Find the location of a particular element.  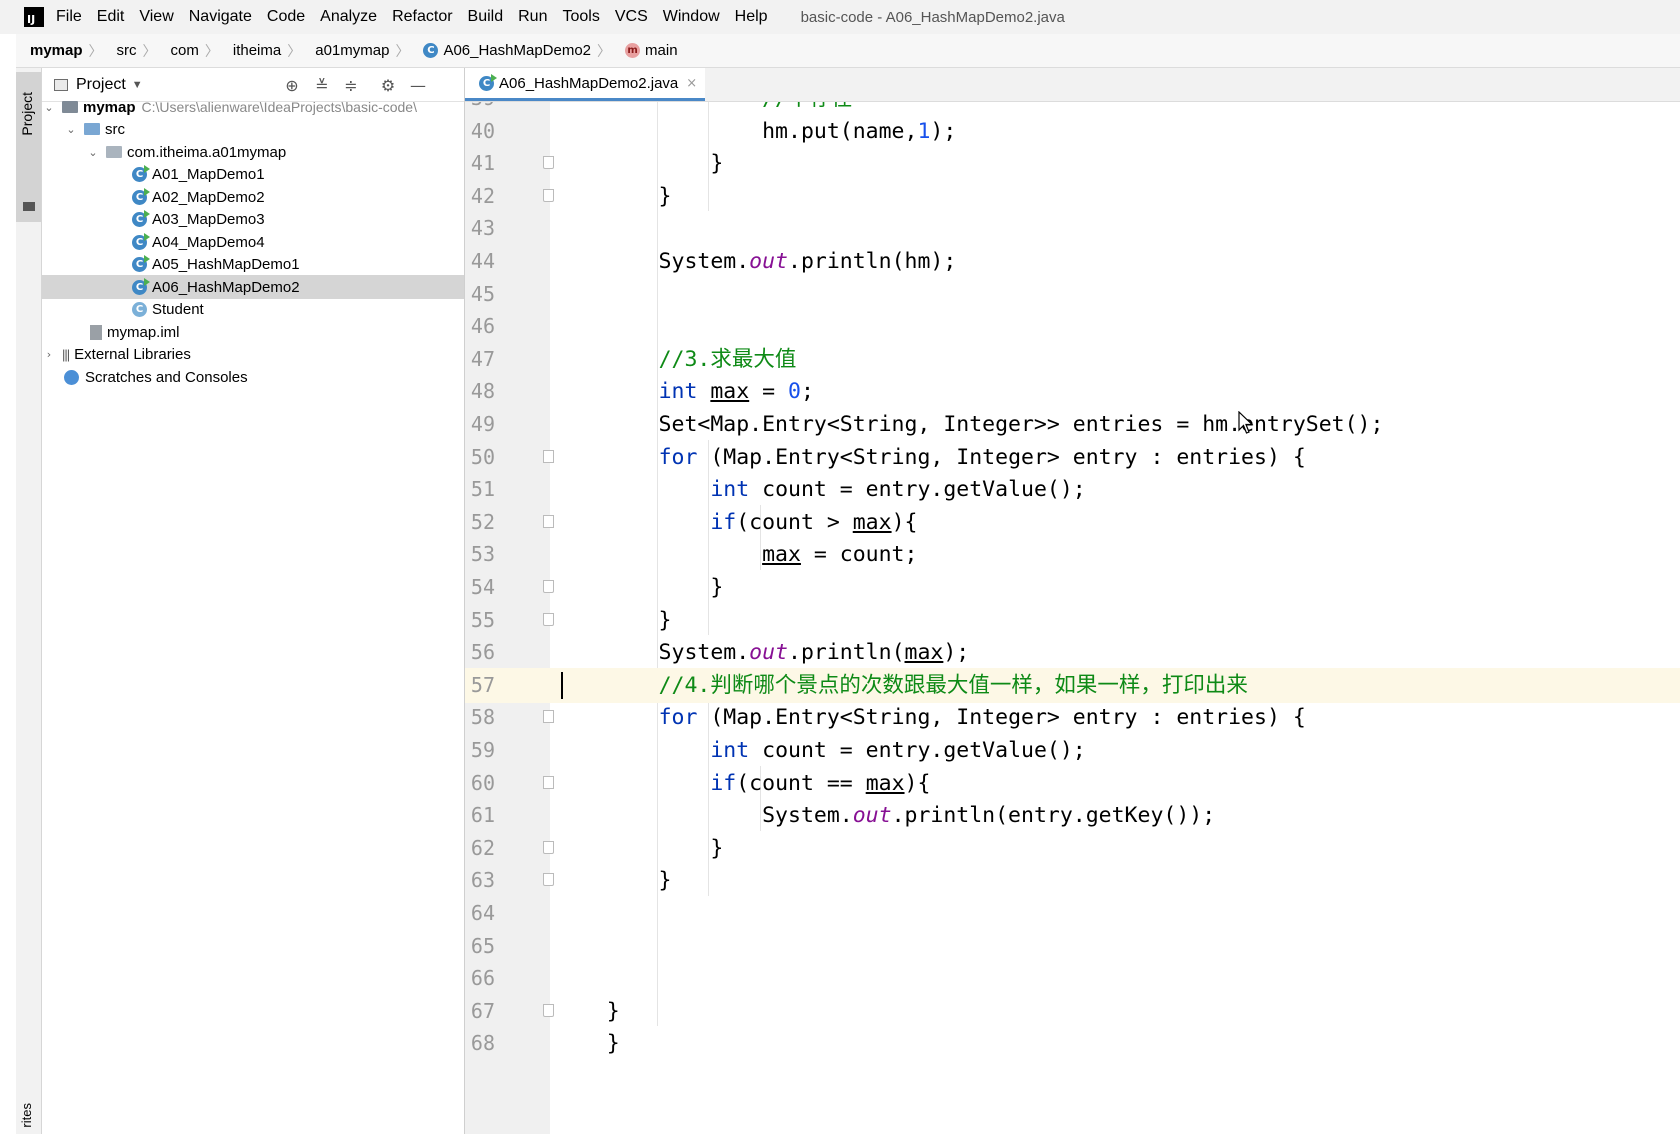

line-number: 43 is located at coordinates (480, 228).